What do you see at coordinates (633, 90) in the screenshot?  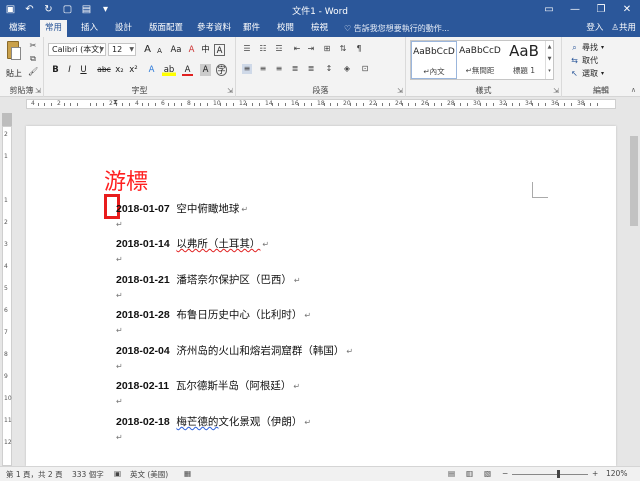 I see `collapse-ribbon-icon: ∧` at bounding box center [633, 90].